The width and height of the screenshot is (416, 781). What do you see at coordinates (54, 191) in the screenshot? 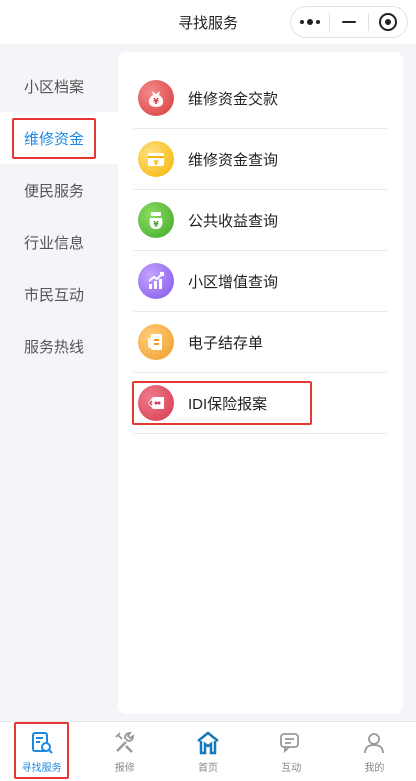
I see `sidebar-item-label: 便民服务` at bounding box center [54, 191].